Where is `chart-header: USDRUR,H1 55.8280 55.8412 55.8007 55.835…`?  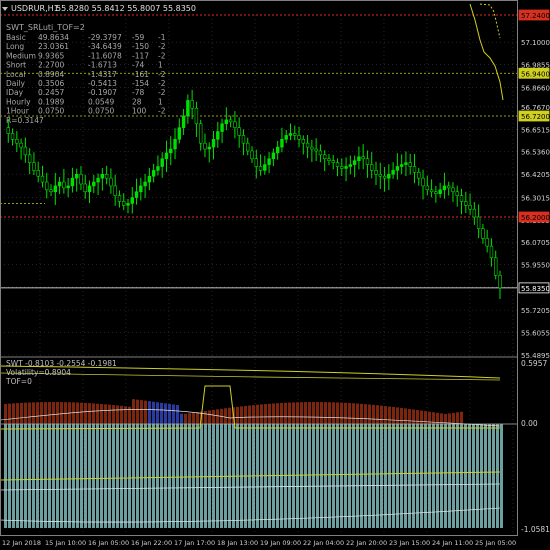 chart-header: USDRUR,H1 55.8280 55.8412 55.8007 55.835… is located at coordinates (99, 8).